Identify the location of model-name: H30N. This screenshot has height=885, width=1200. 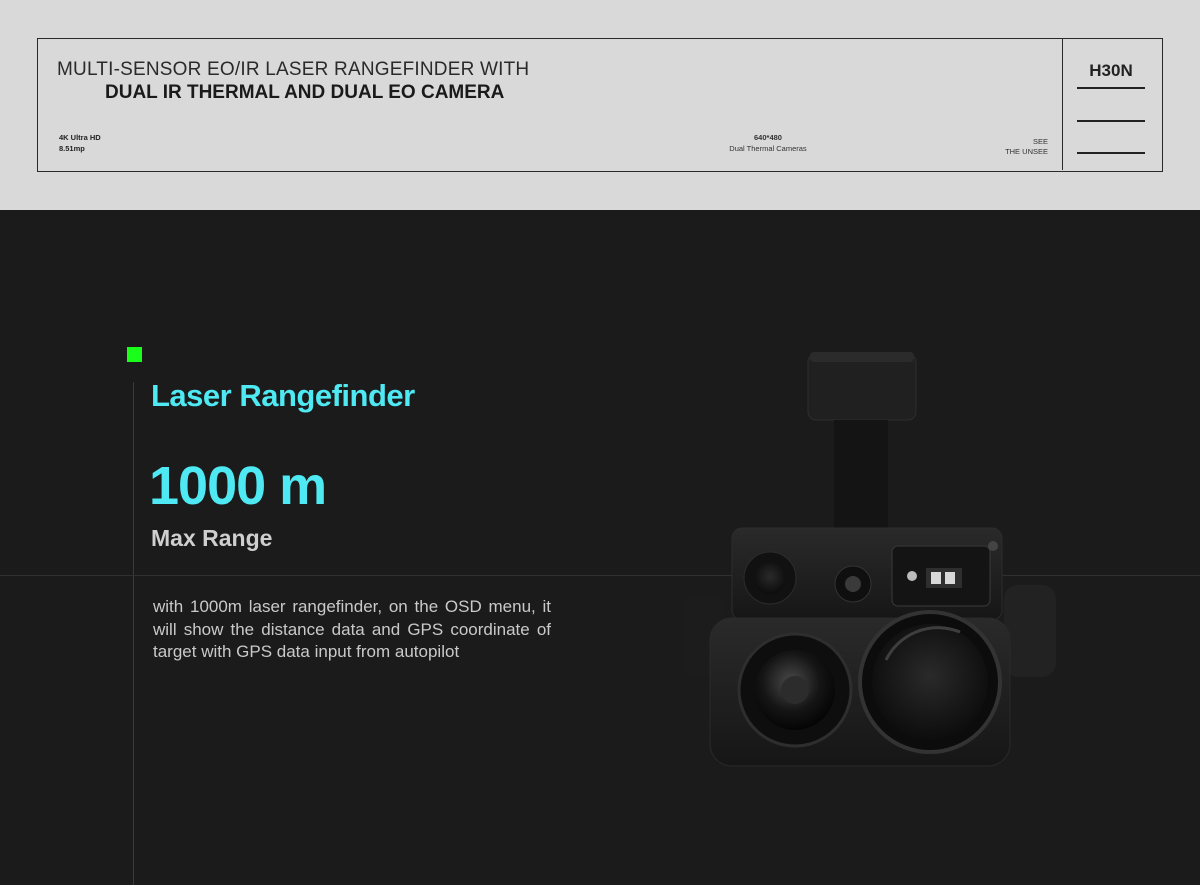
(1111, 70).